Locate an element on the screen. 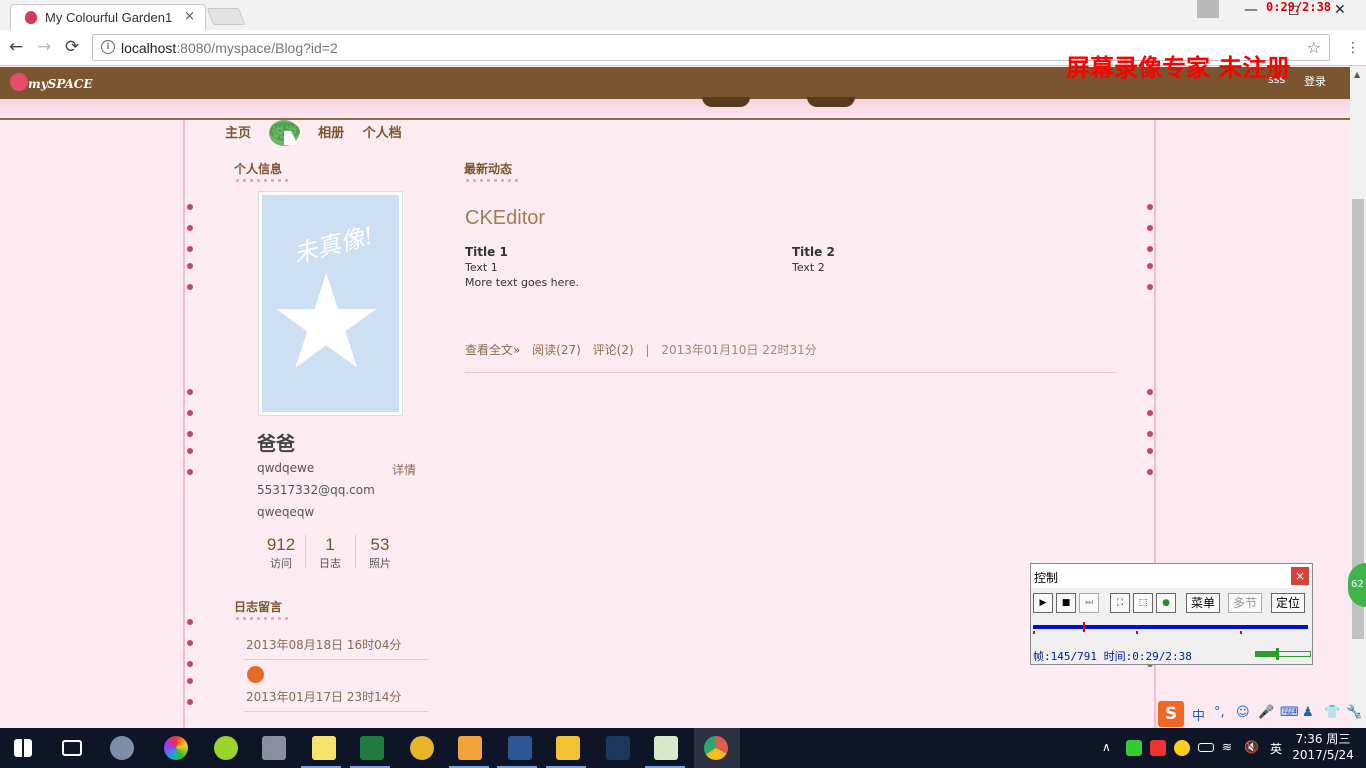  ime-skin-icon: 👕 is located at coordinates (1332, 712).